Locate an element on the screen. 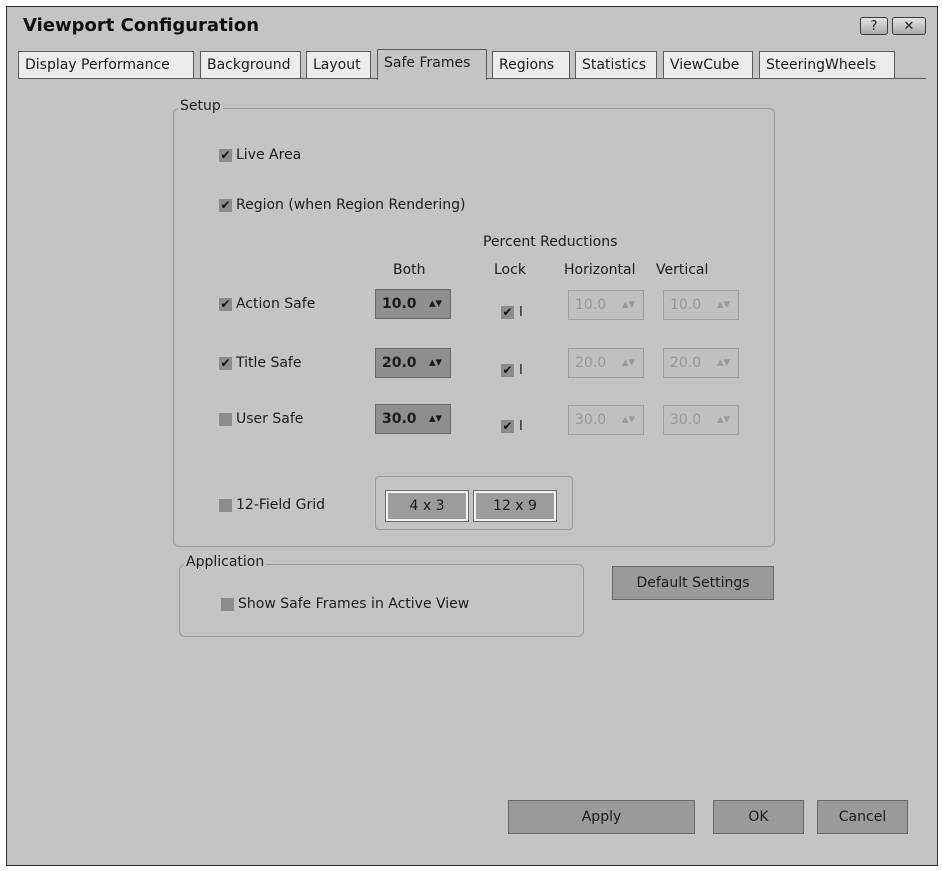 The width and height of the screenshot is (942, 871). show-safe-frames-label: Show Safe Frames in Active View is located at coordinates (354, 604).